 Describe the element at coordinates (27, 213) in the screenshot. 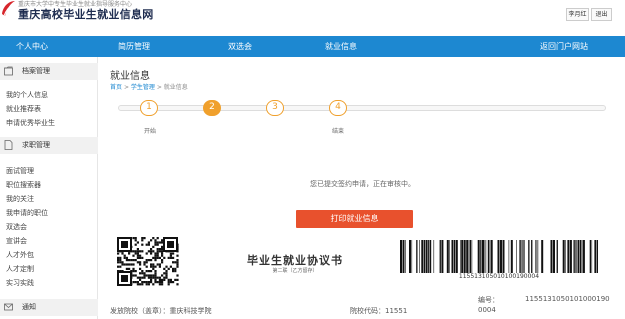

I see `sidebar-item-applied-jobs: 我申请的职位` at that location.